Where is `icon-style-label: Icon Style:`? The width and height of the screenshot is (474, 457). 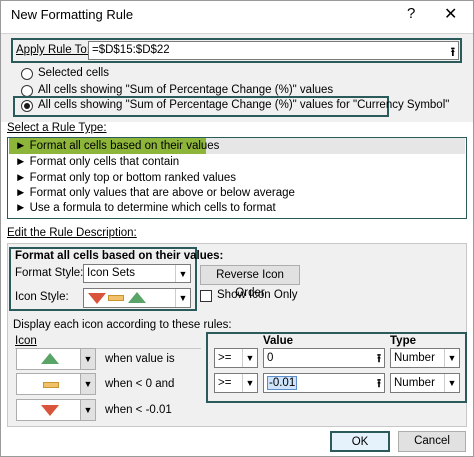
icon-style-label: Icon Style: is located at coordinates (42, 297).